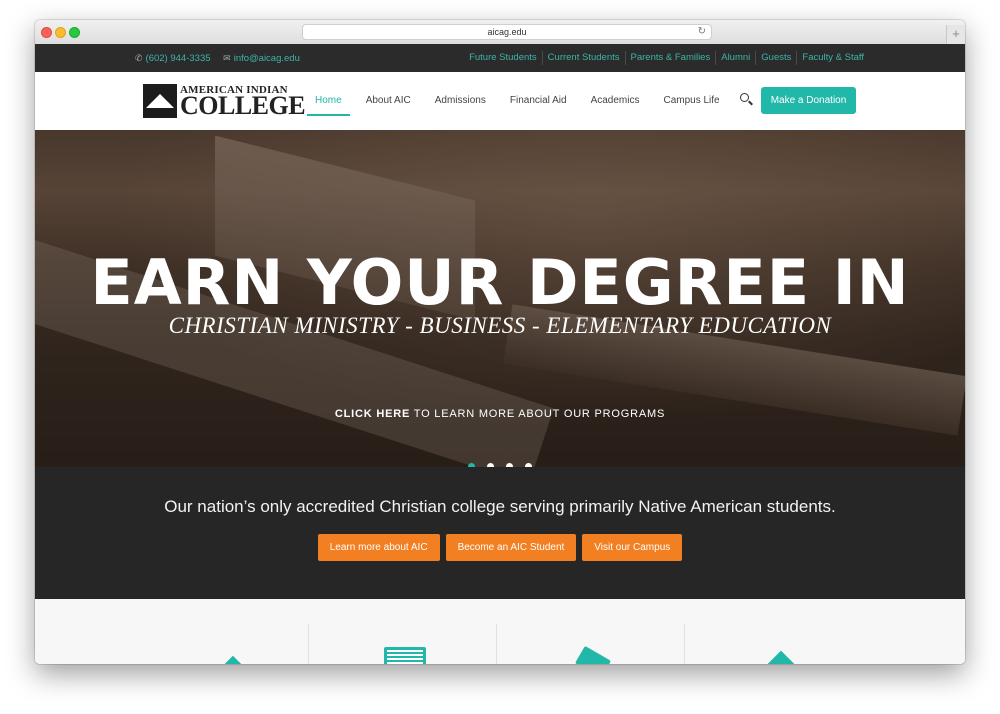  I want to click on visit-campus-button: Visit our Campus, so click(632, 547).